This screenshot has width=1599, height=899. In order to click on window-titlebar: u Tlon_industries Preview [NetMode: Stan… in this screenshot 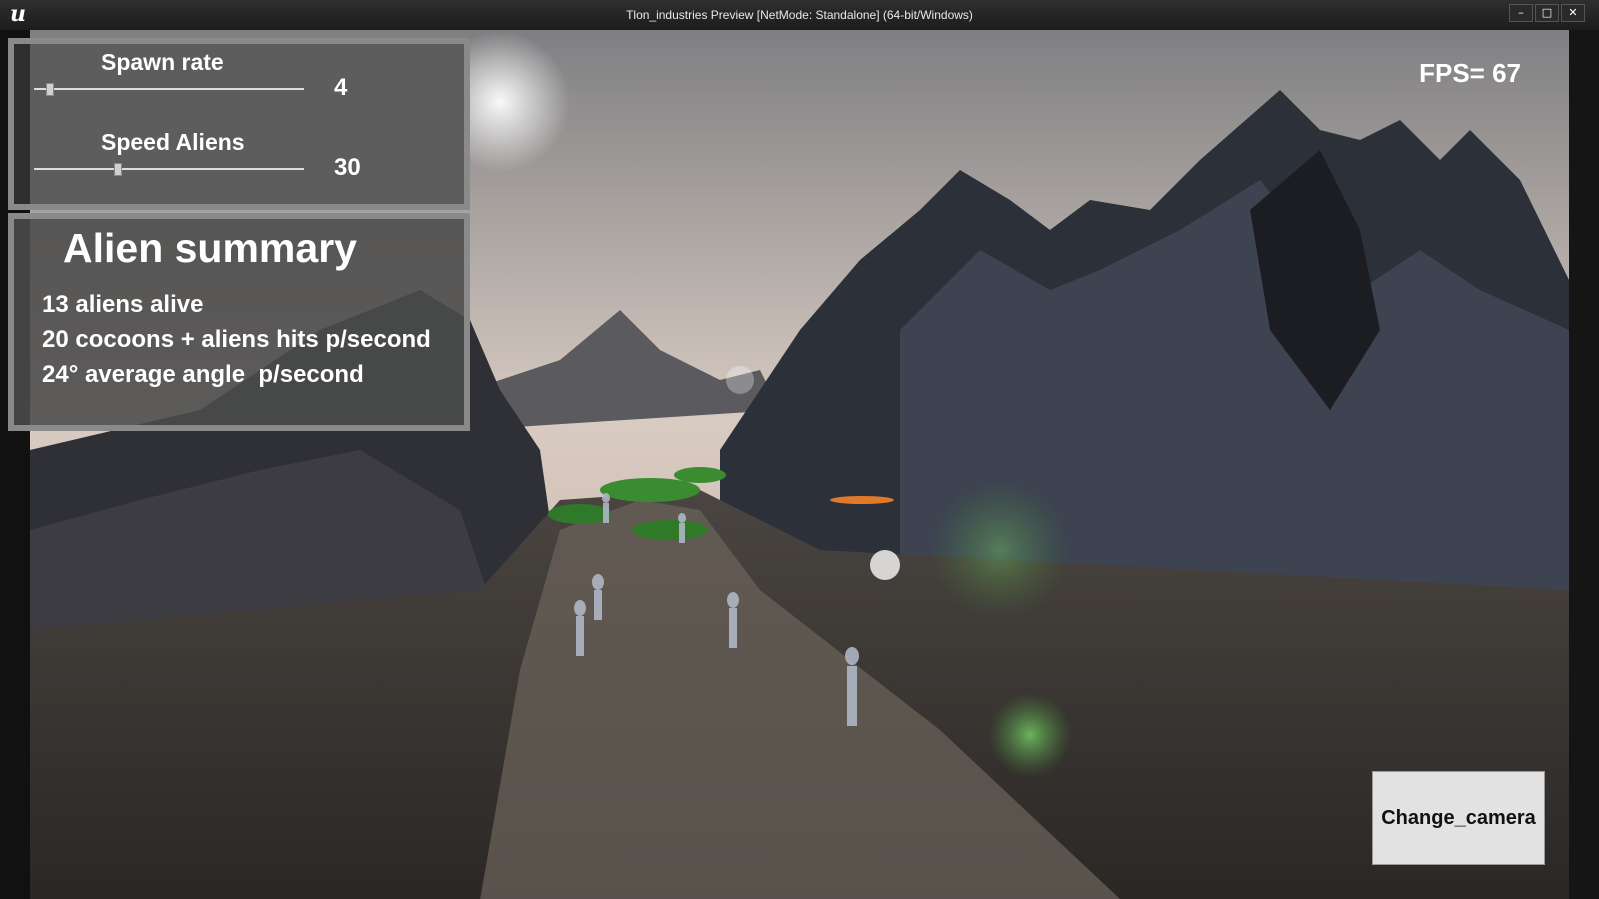, I will do `click(799, 15)`.